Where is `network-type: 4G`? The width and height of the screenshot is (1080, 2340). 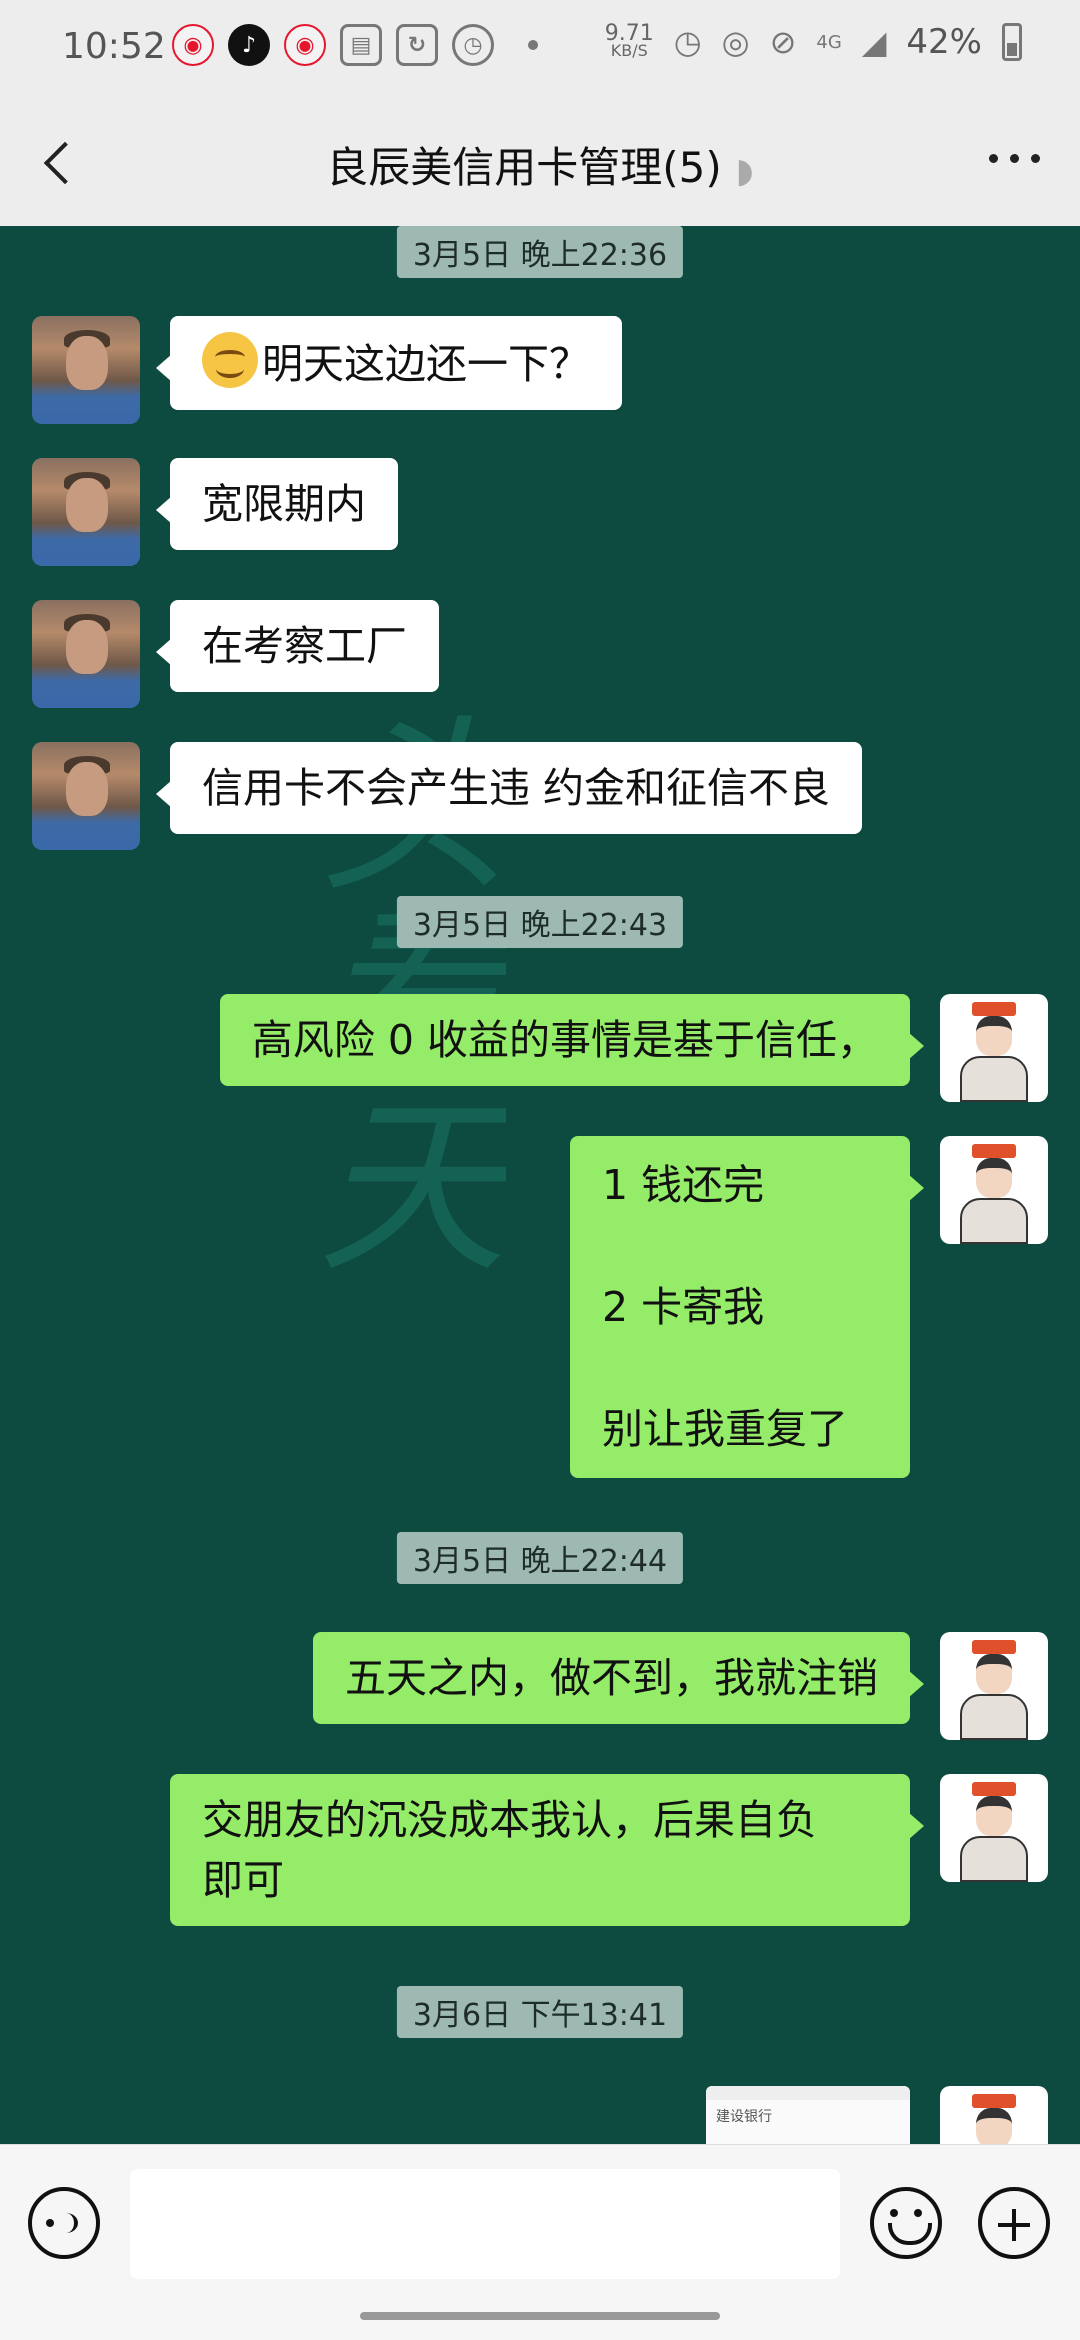 network-type: 4G is located at coordinates (829, 42).